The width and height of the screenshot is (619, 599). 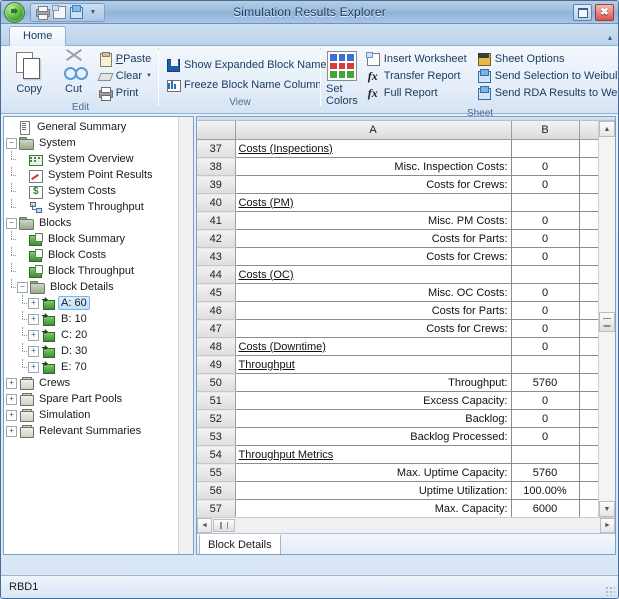 What do you see at coordinates (607, 129) in the screenshot?
I see `scroll-up-button: ▲` at bounding box center [607, 129].